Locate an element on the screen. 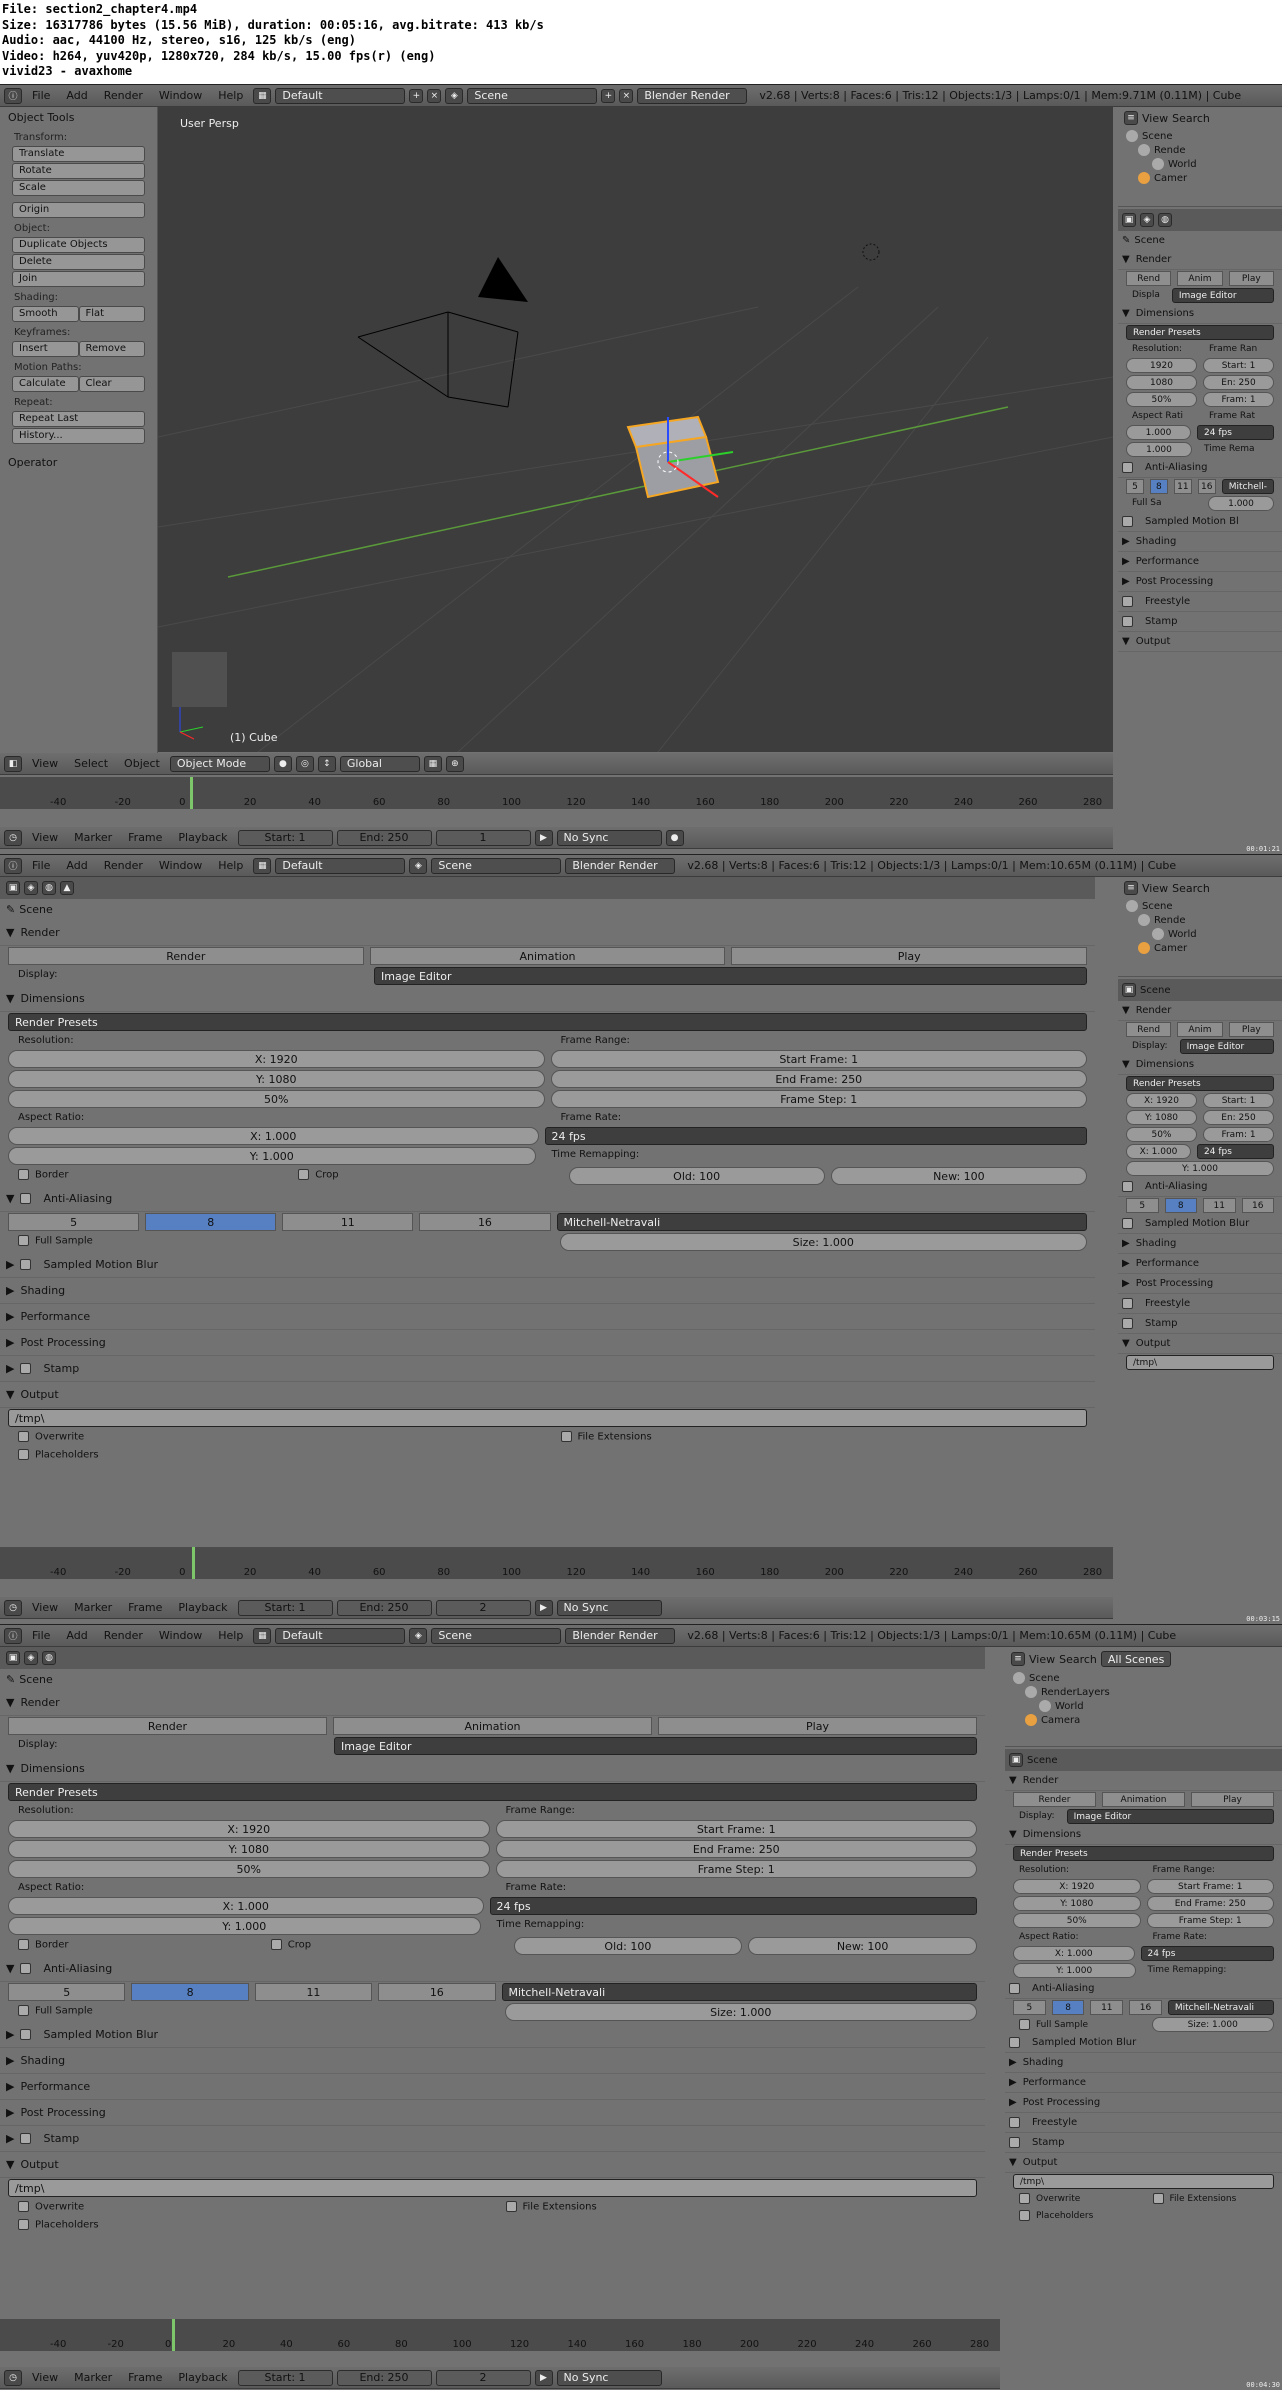 Image resolution: width=1282 pixels, height=2390 pixels. start-field: Start: 1 is located at coordinates (285, 837).